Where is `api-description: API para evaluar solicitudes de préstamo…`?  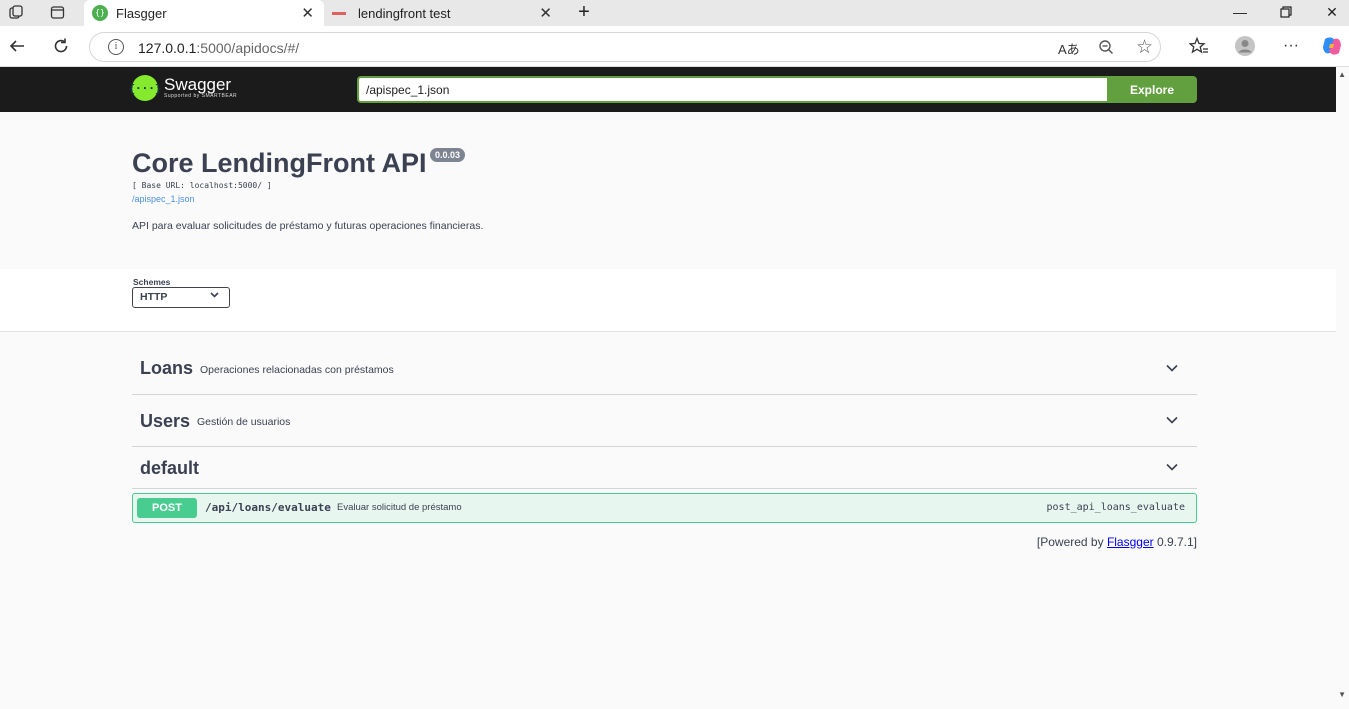
api-description: API para evaluar solicitudes de préstamo… is located at coordinates (308, 226).